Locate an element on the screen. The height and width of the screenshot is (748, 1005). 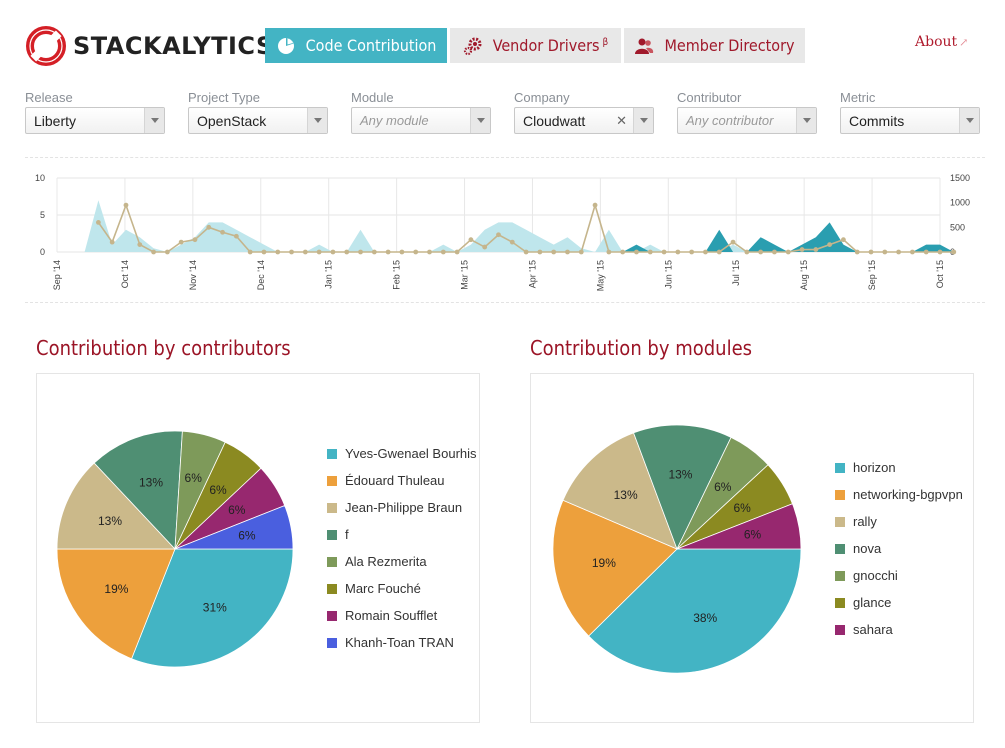
tab-member-directory: Member Directory is located at coordinates (714, 45).